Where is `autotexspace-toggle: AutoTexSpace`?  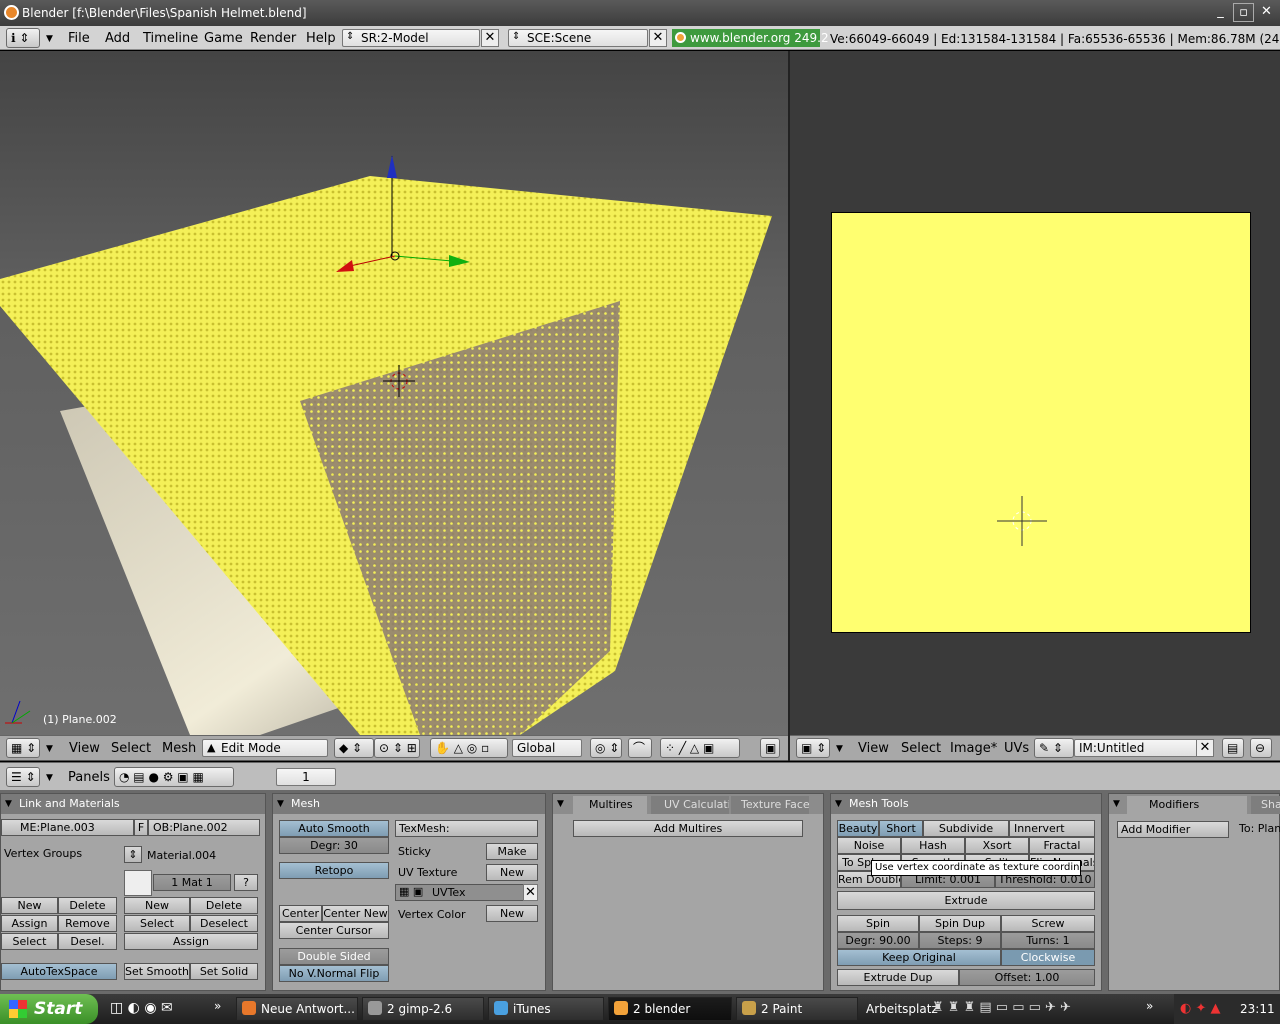 autotexspace-toggle: AutoTexSpace is located at coordinates (59, 971).